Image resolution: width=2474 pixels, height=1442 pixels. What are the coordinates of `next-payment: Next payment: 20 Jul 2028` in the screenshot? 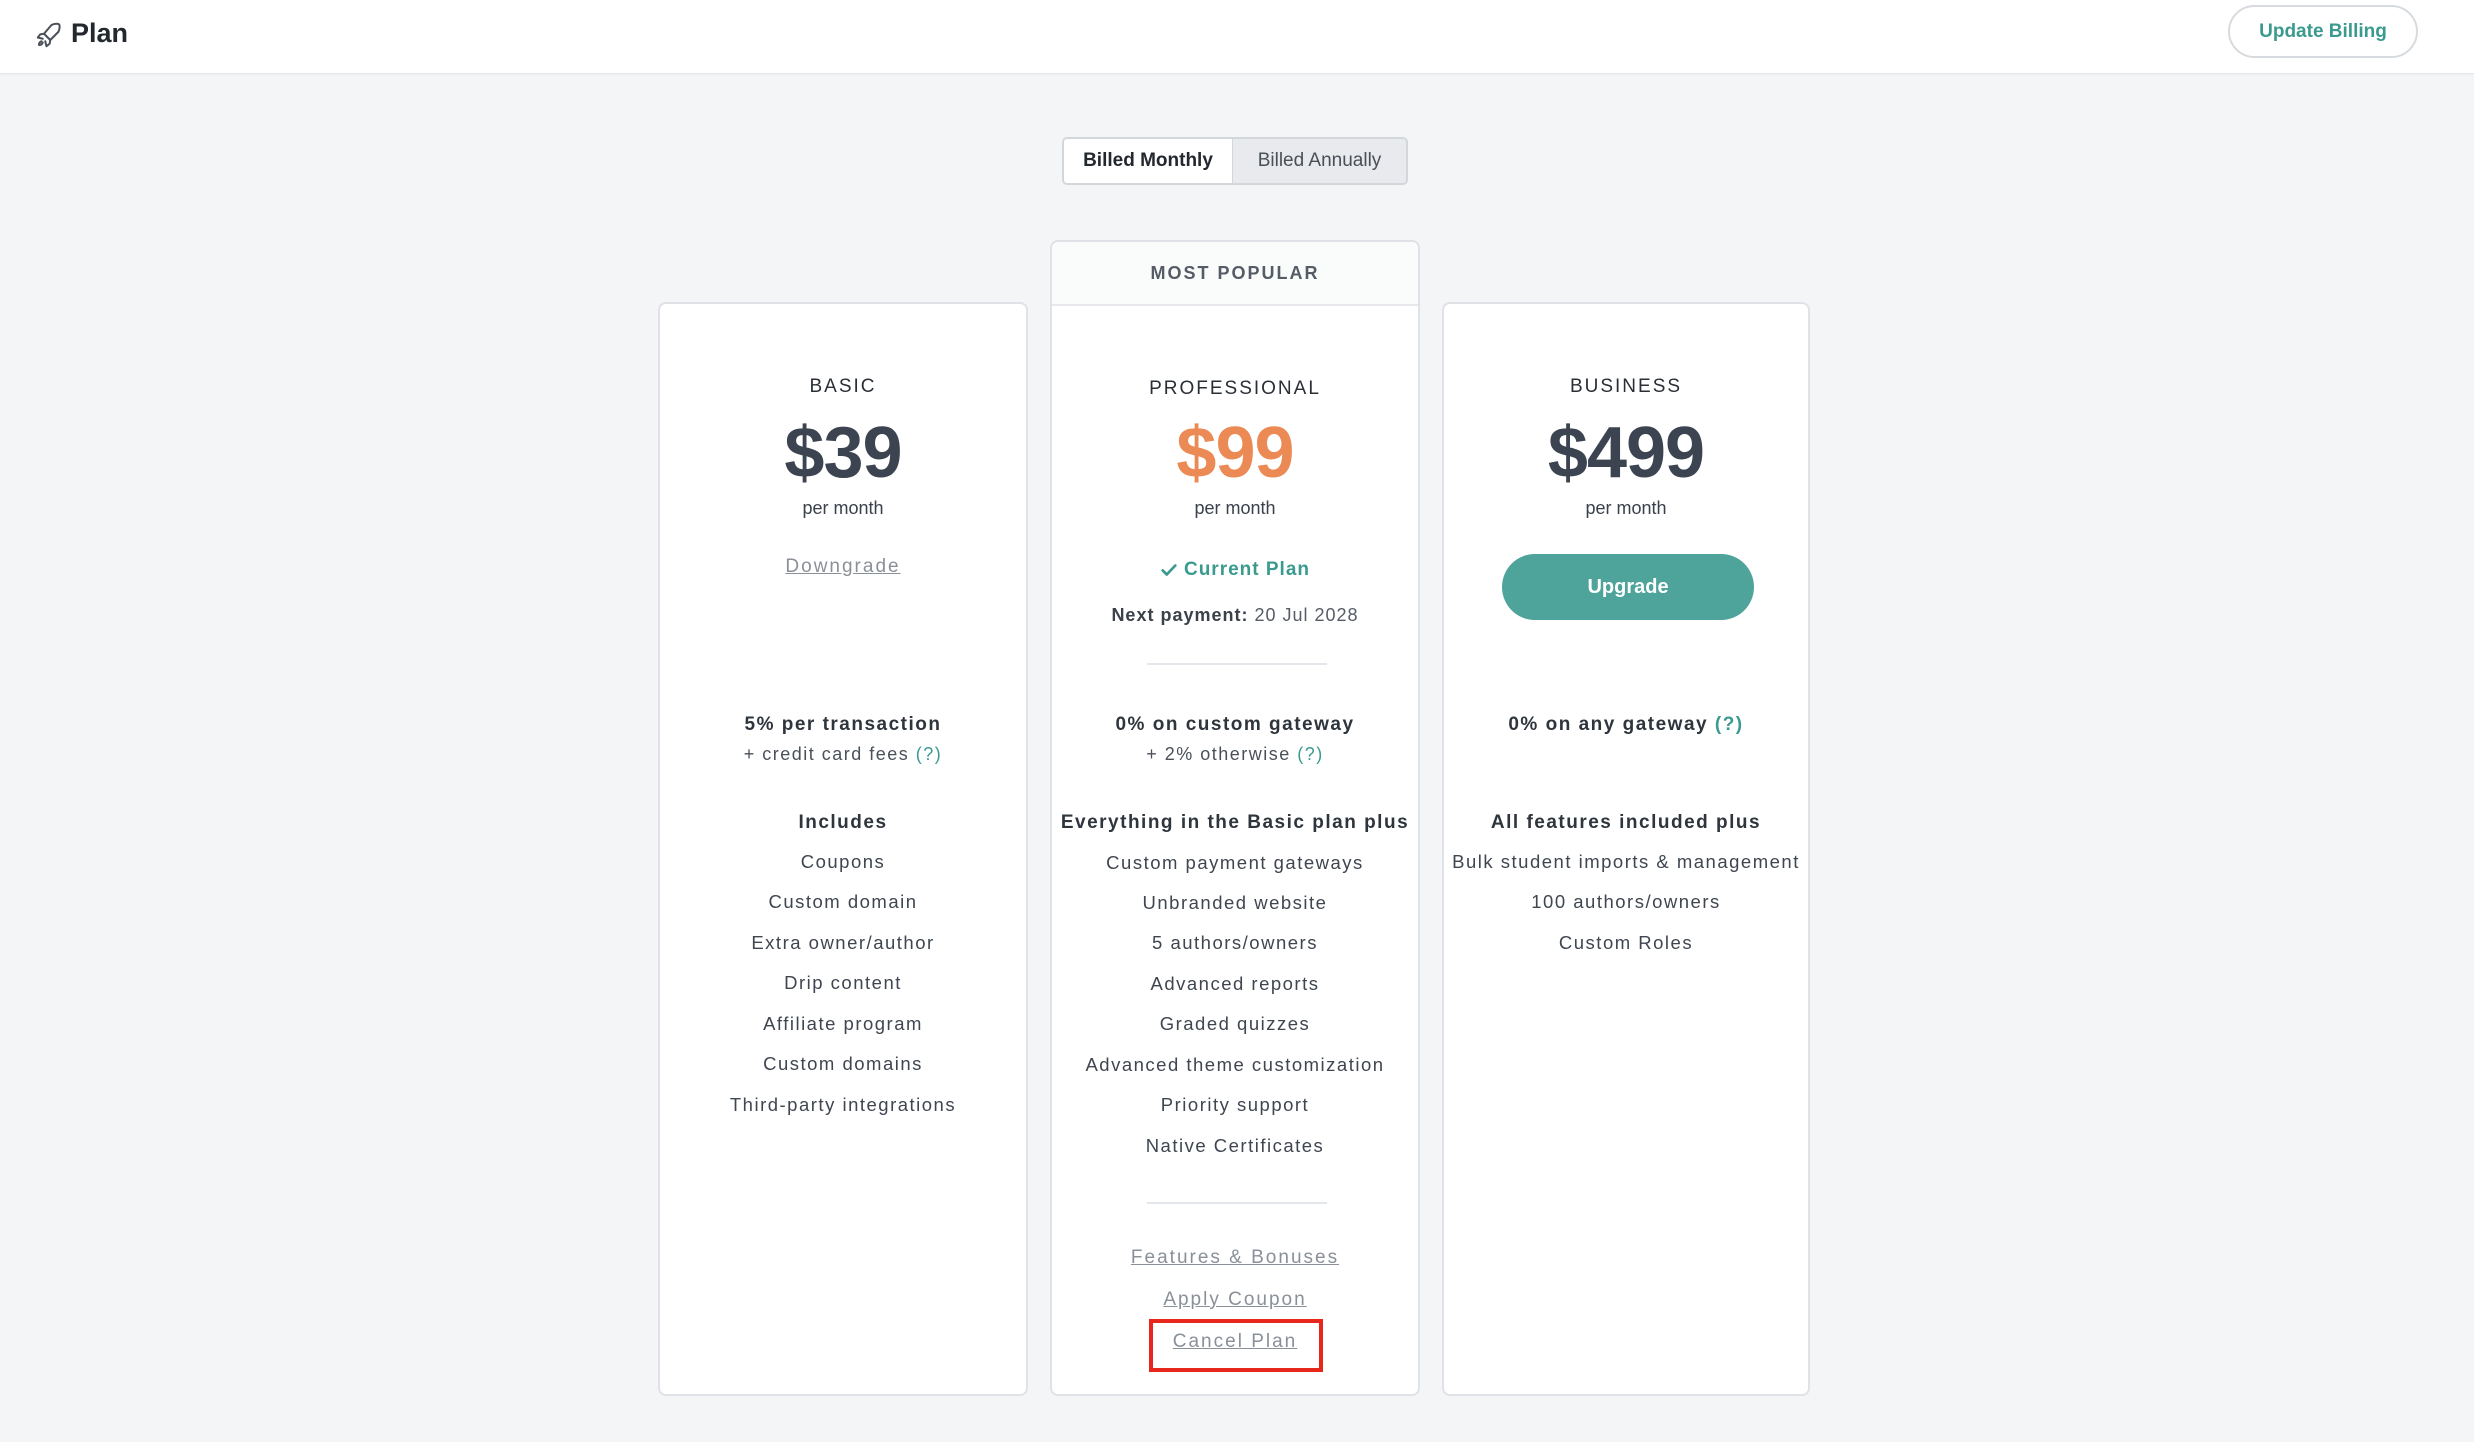 It's located at (1235, 615).